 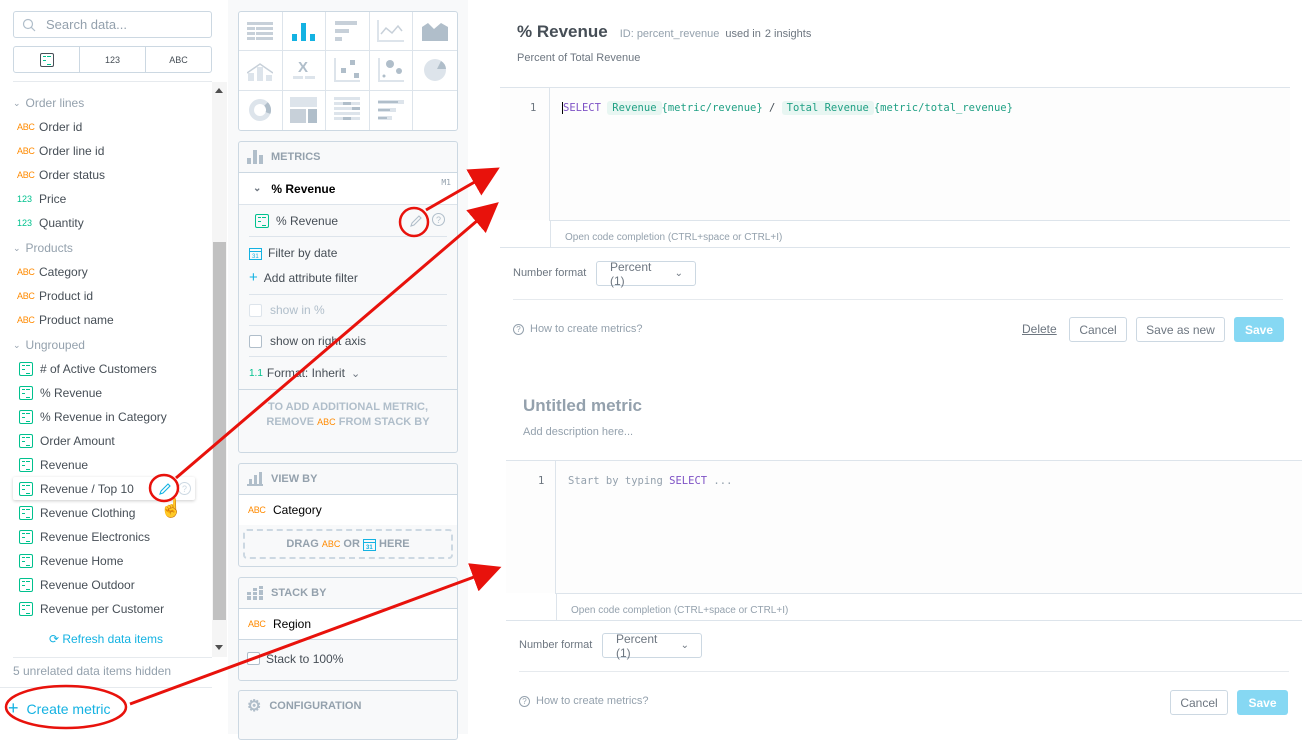 What do you see at coordinates (70, 561) in the screenshot?
I see `list-item: Revenue Home` at bounding box center [70, 561].